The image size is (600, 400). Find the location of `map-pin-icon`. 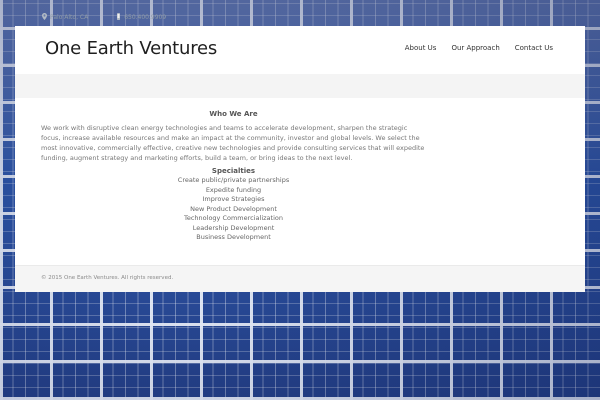

map-pin-icon is located at coordinates (44, 17).